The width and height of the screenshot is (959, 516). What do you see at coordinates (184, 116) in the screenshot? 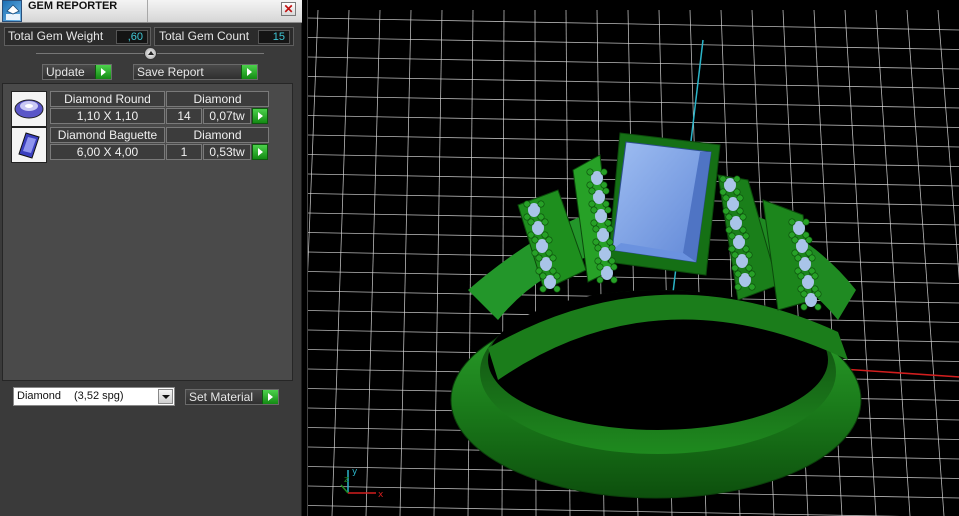
I see `gem-count: 14` at bounding box center [184, 116].